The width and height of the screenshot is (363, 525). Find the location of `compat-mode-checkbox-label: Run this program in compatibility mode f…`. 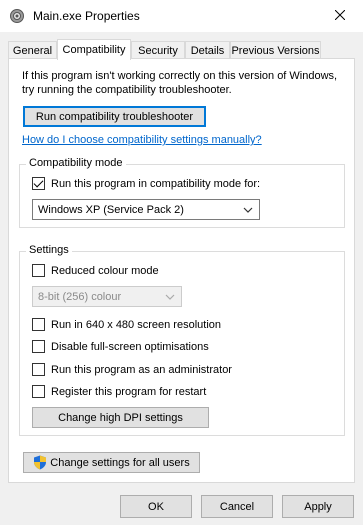

compat-mode-checkbox-label: Run this program in compatibility mode f… is located at coordinates (156, 183).